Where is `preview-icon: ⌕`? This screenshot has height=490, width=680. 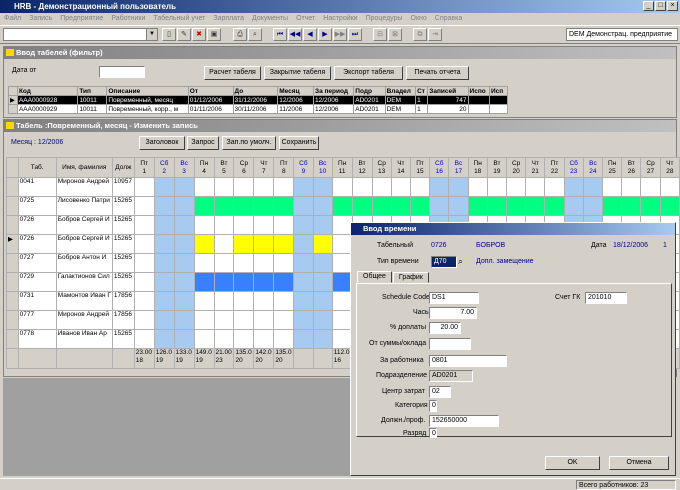
preview-icon: ⌕ is located at coordinates (255, 34).